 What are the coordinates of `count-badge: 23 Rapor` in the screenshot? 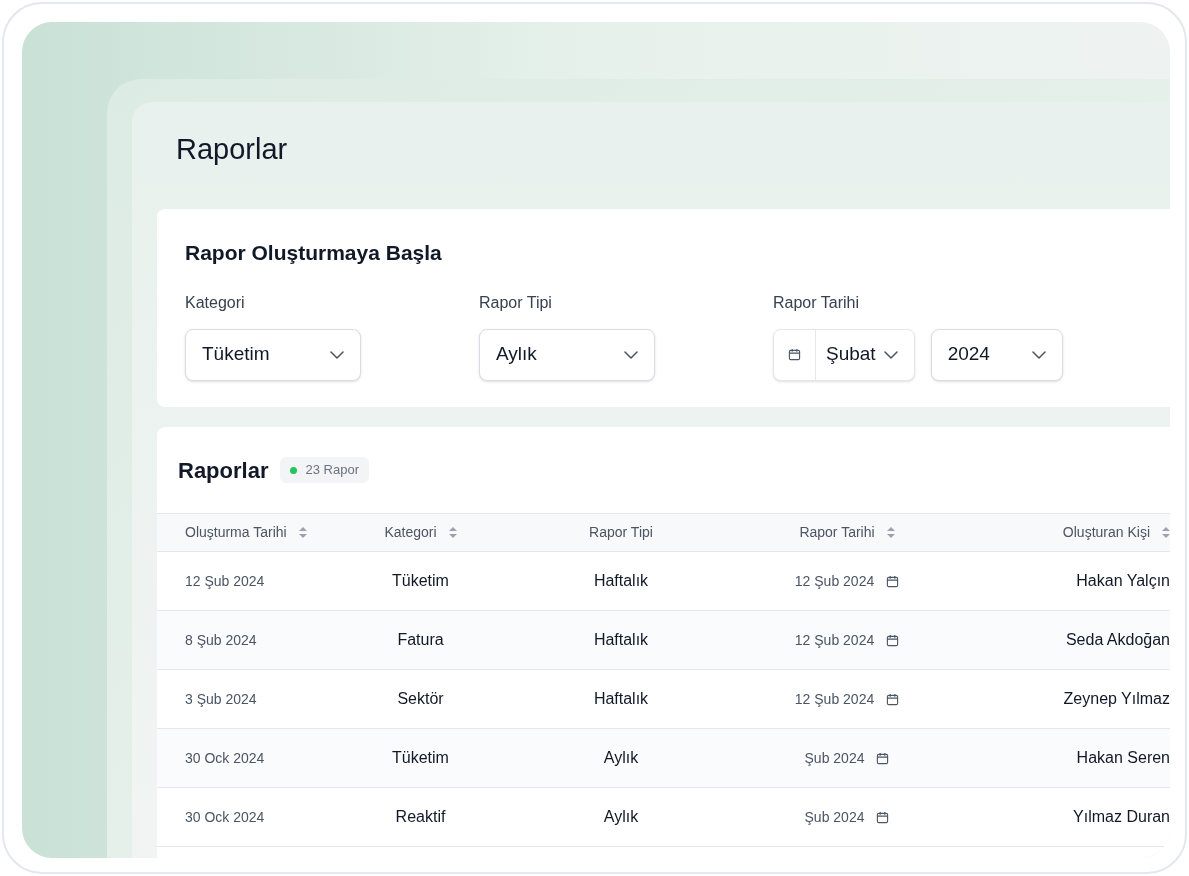 It's located at (324, 470).